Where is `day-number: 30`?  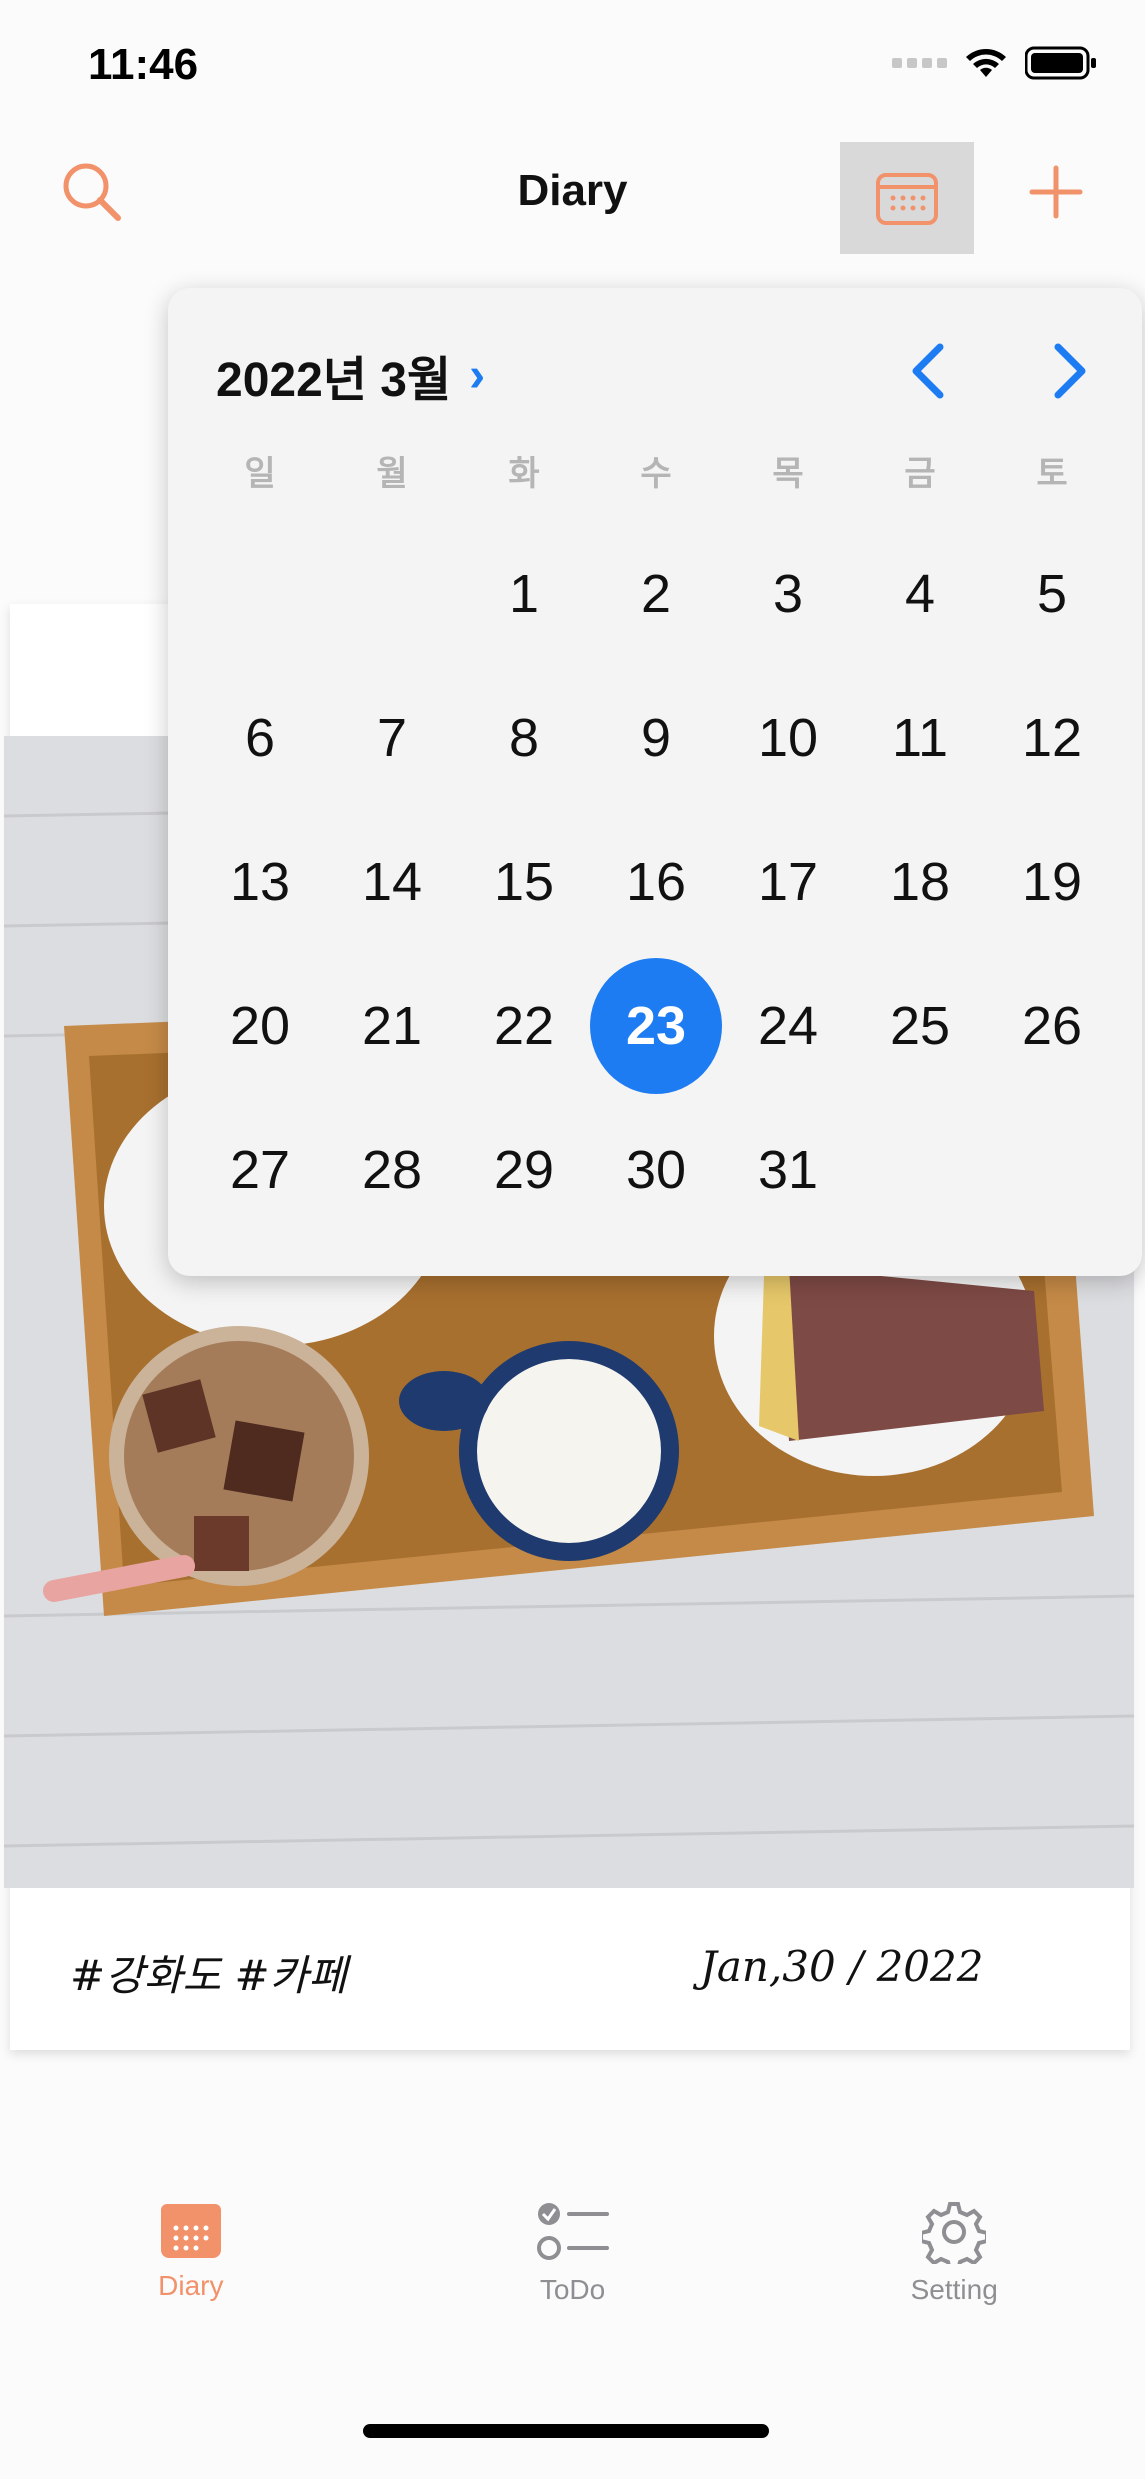
day-number: 30 is located at coordinates (656, 1170).